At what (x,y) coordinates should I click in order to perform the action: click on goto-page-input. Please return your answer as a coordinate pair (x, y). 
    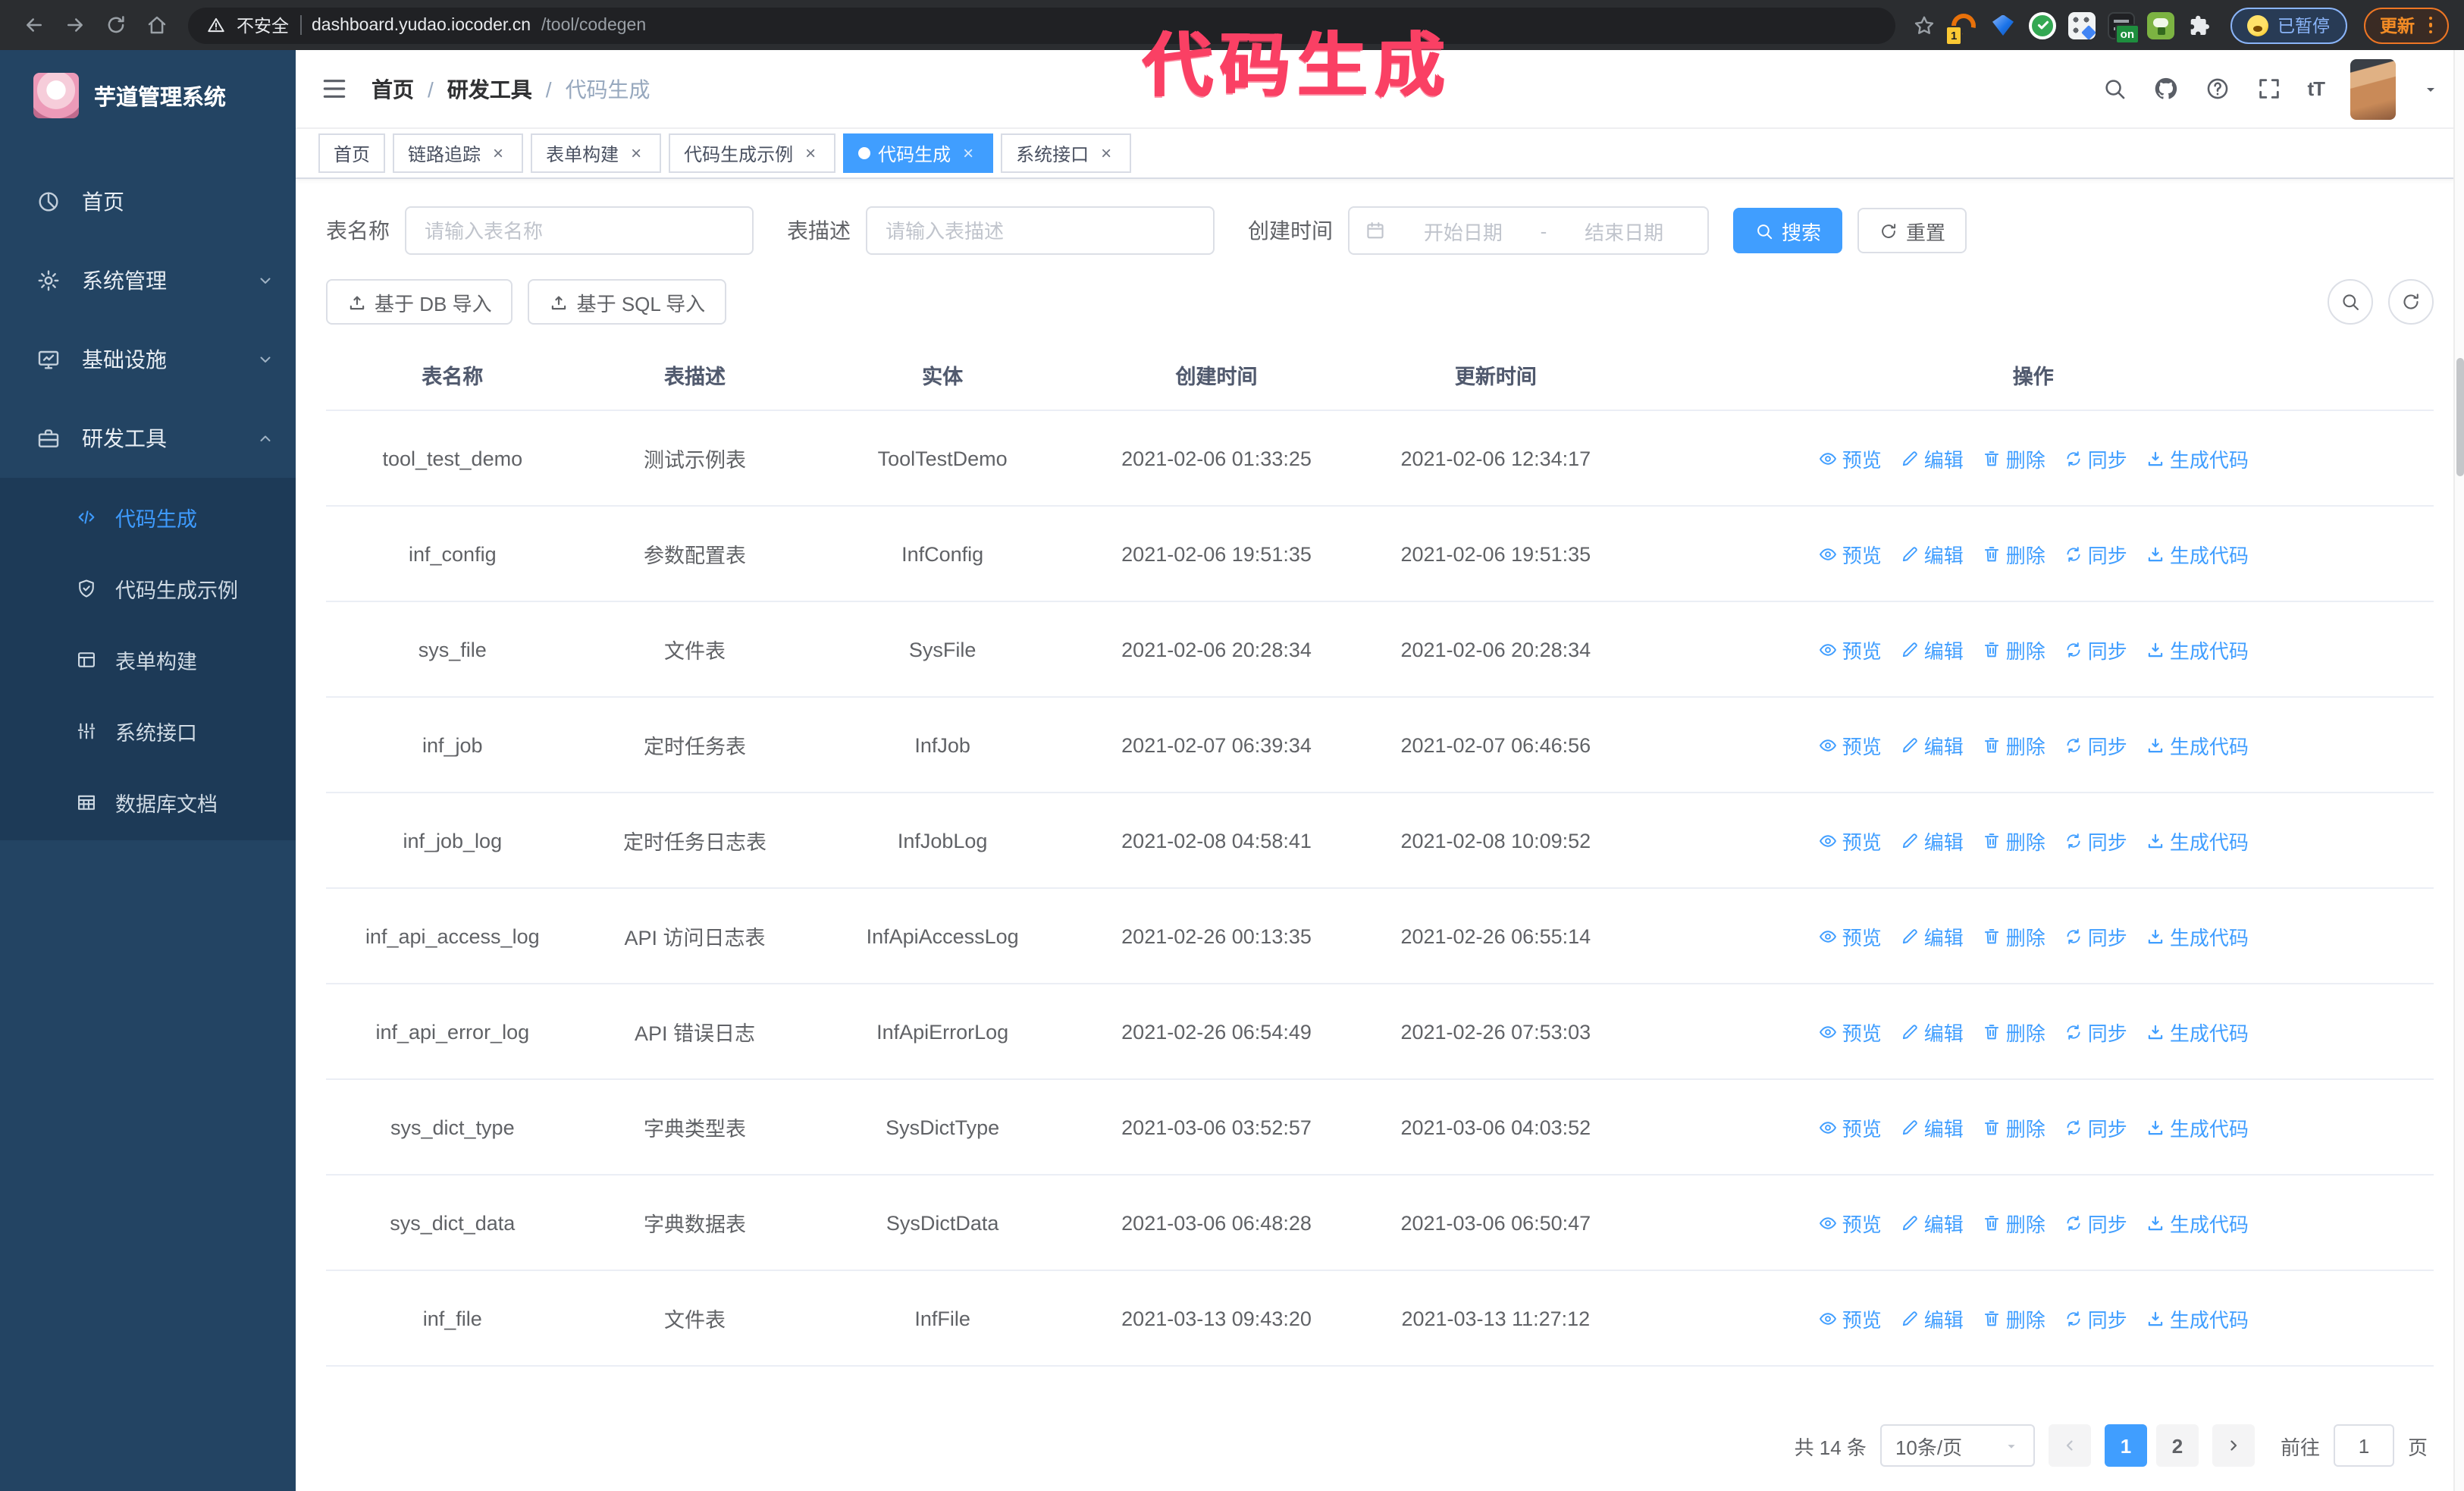
    Looking at the image, I should click on (2364, 1445).